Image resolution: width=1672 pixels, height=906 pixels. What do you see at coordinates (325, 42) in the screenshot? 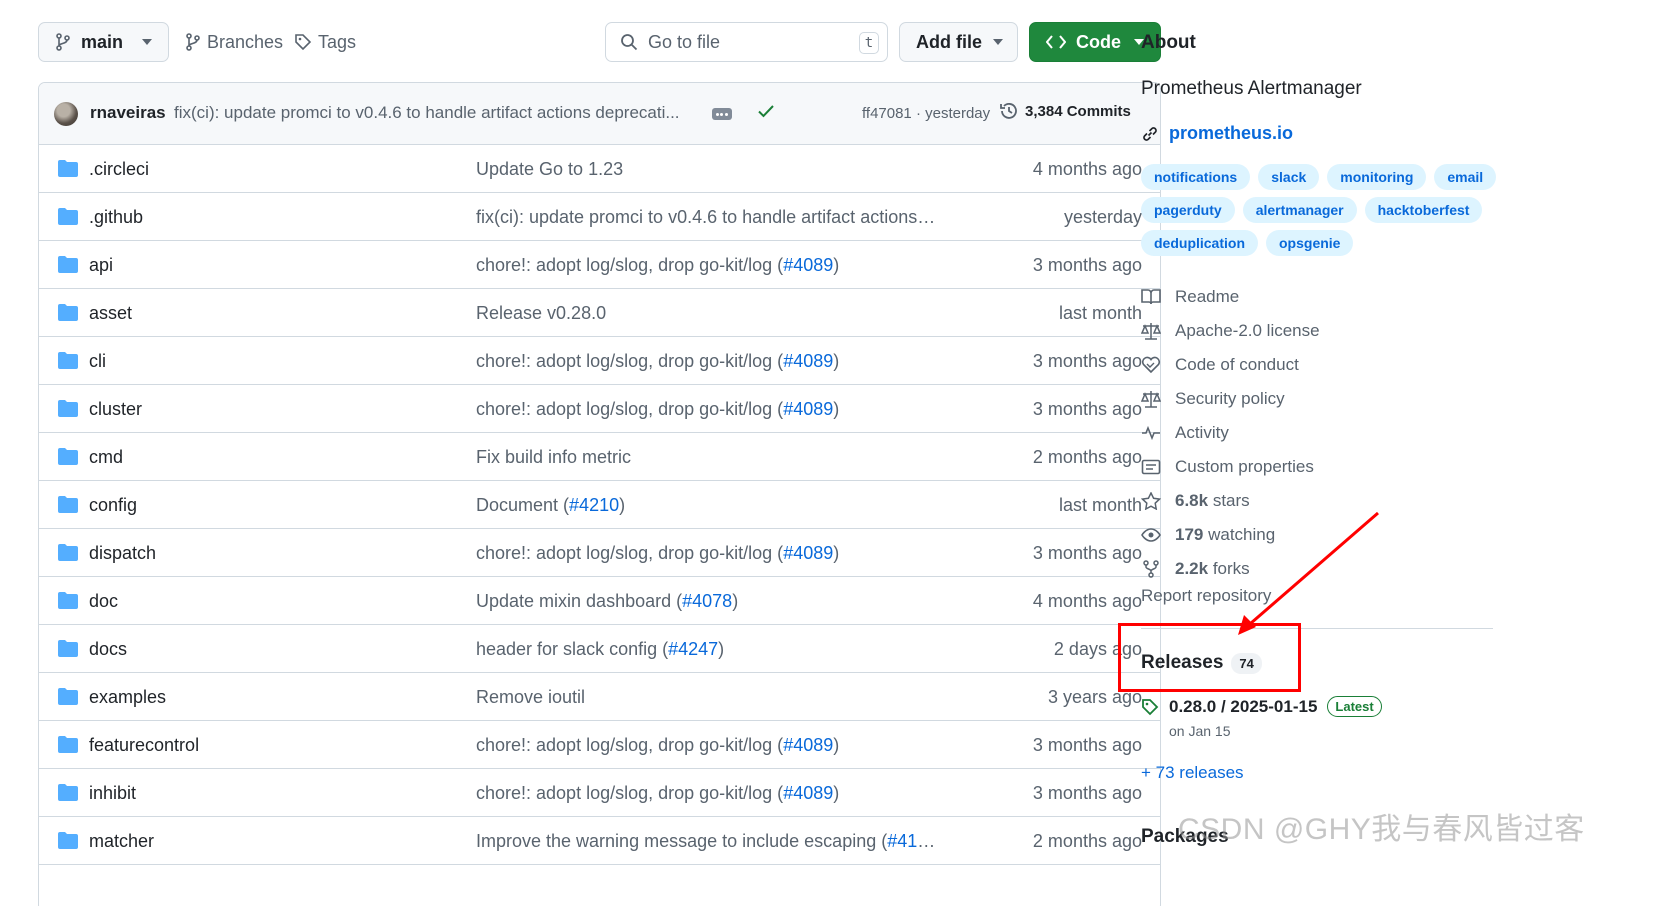
I see `tags-link: Tags` at bounding box center [325, 42].